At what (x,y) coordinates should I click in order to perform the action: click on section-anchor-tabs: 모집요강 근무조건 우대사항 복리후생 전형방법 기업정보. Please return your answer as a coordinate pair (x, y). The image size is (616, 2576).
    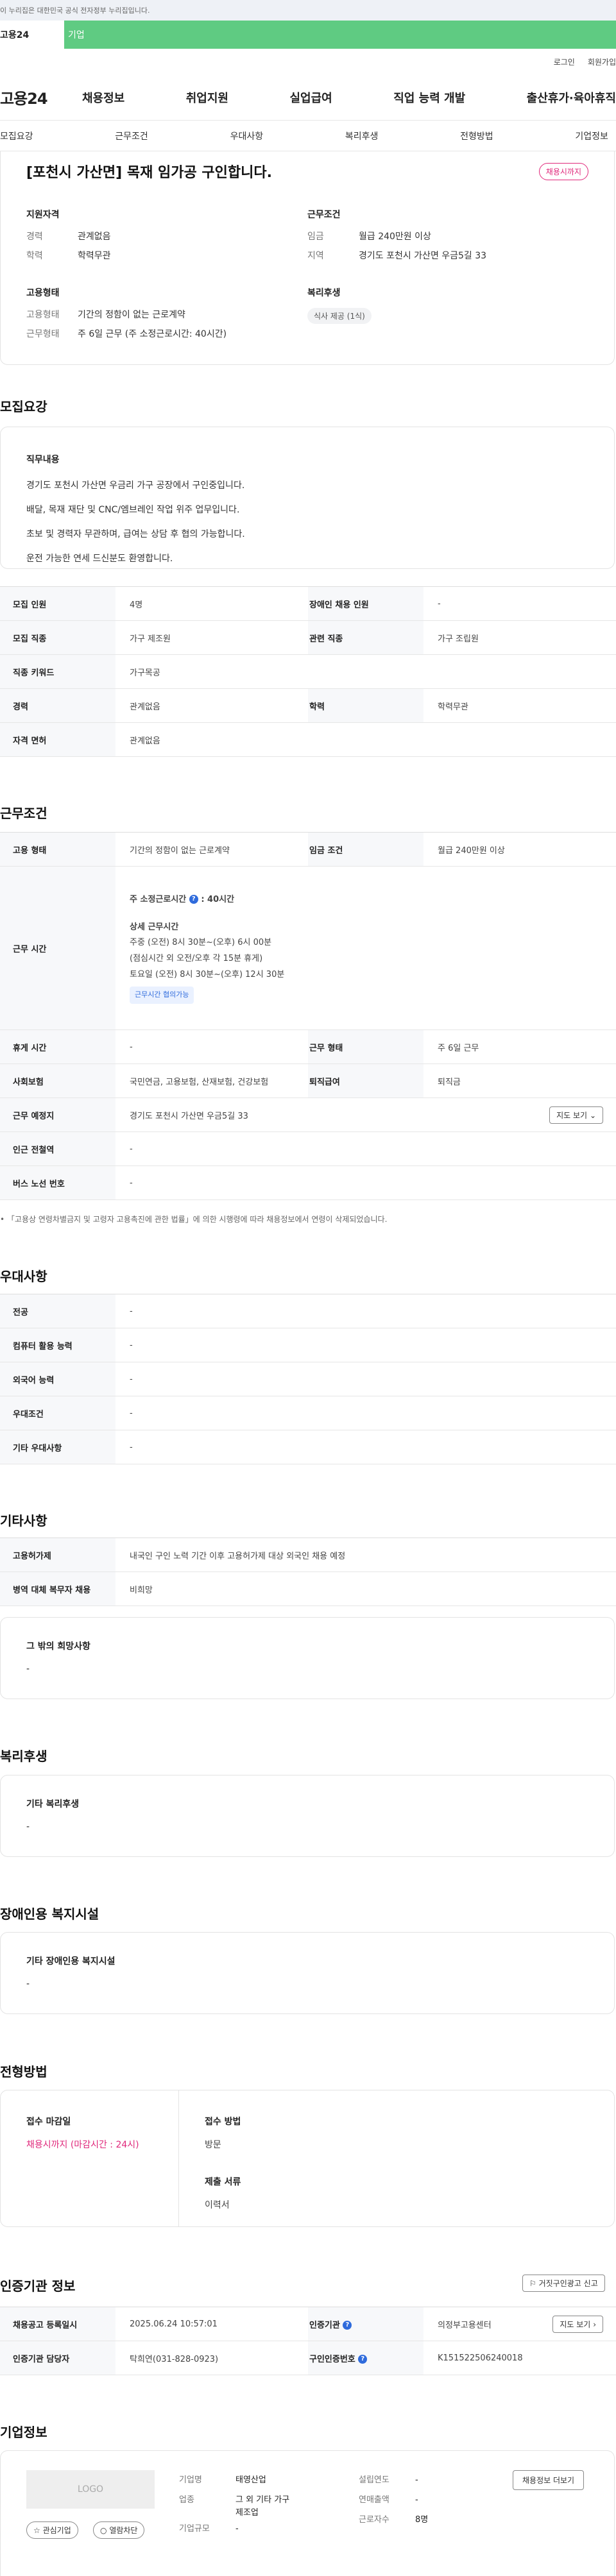
    Looking at the image, I should click on (308, 136).